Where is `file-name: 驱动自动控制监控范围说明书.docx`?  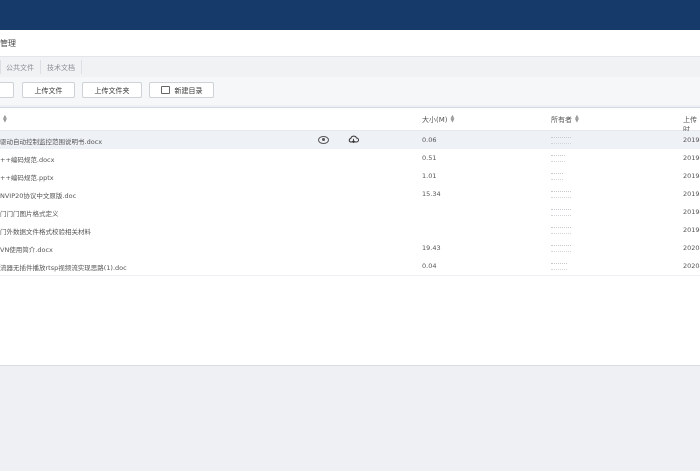 file-name: 驱动自动控制监控范围说明书.docx is located at coordinates (51, 141).